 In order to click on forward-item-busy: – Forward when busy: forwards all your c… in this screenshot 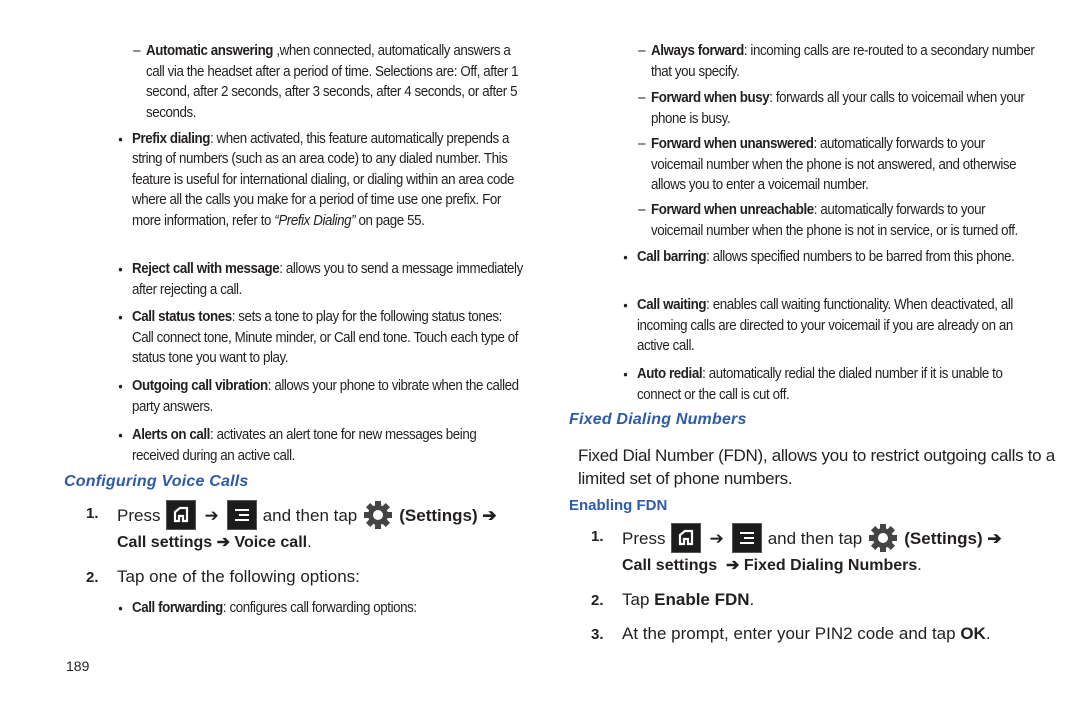, I will do `click(831, 108)`.